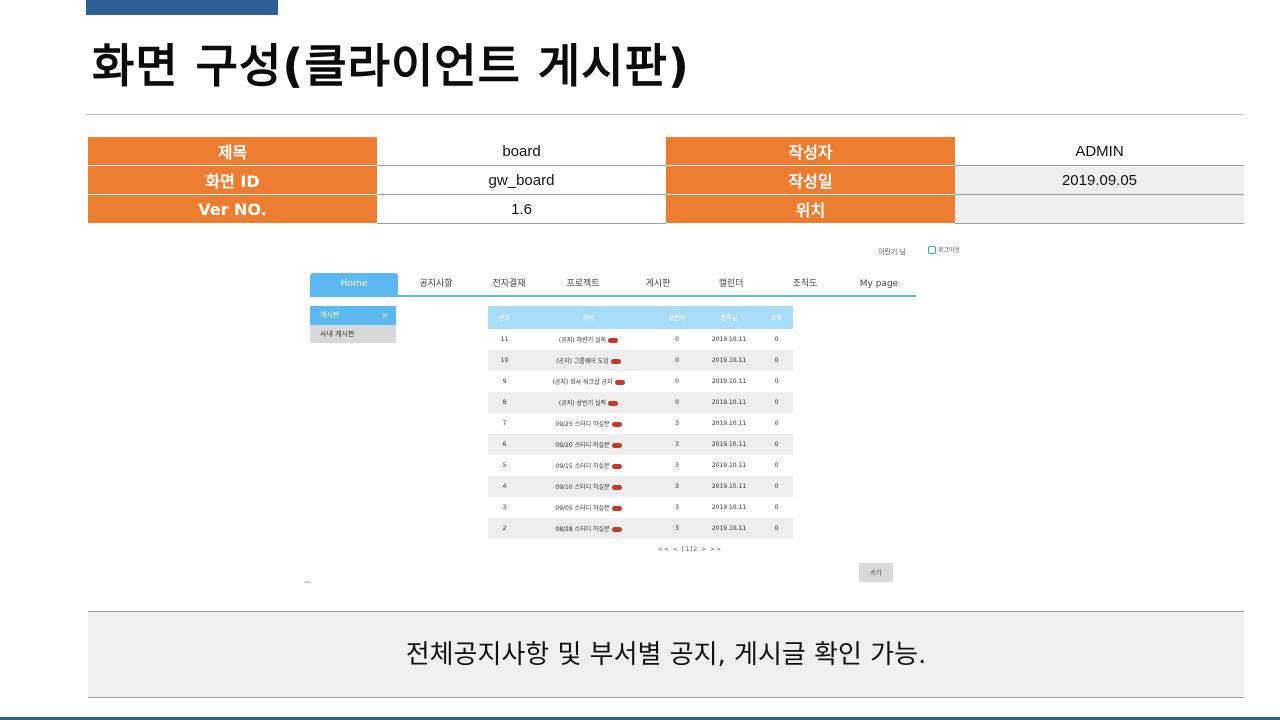  What do you see at coordinates (582, 424) in the screenshot?
I see `row-title-link: 09/25 스터디 하실분` at bounding box center [582, 424].